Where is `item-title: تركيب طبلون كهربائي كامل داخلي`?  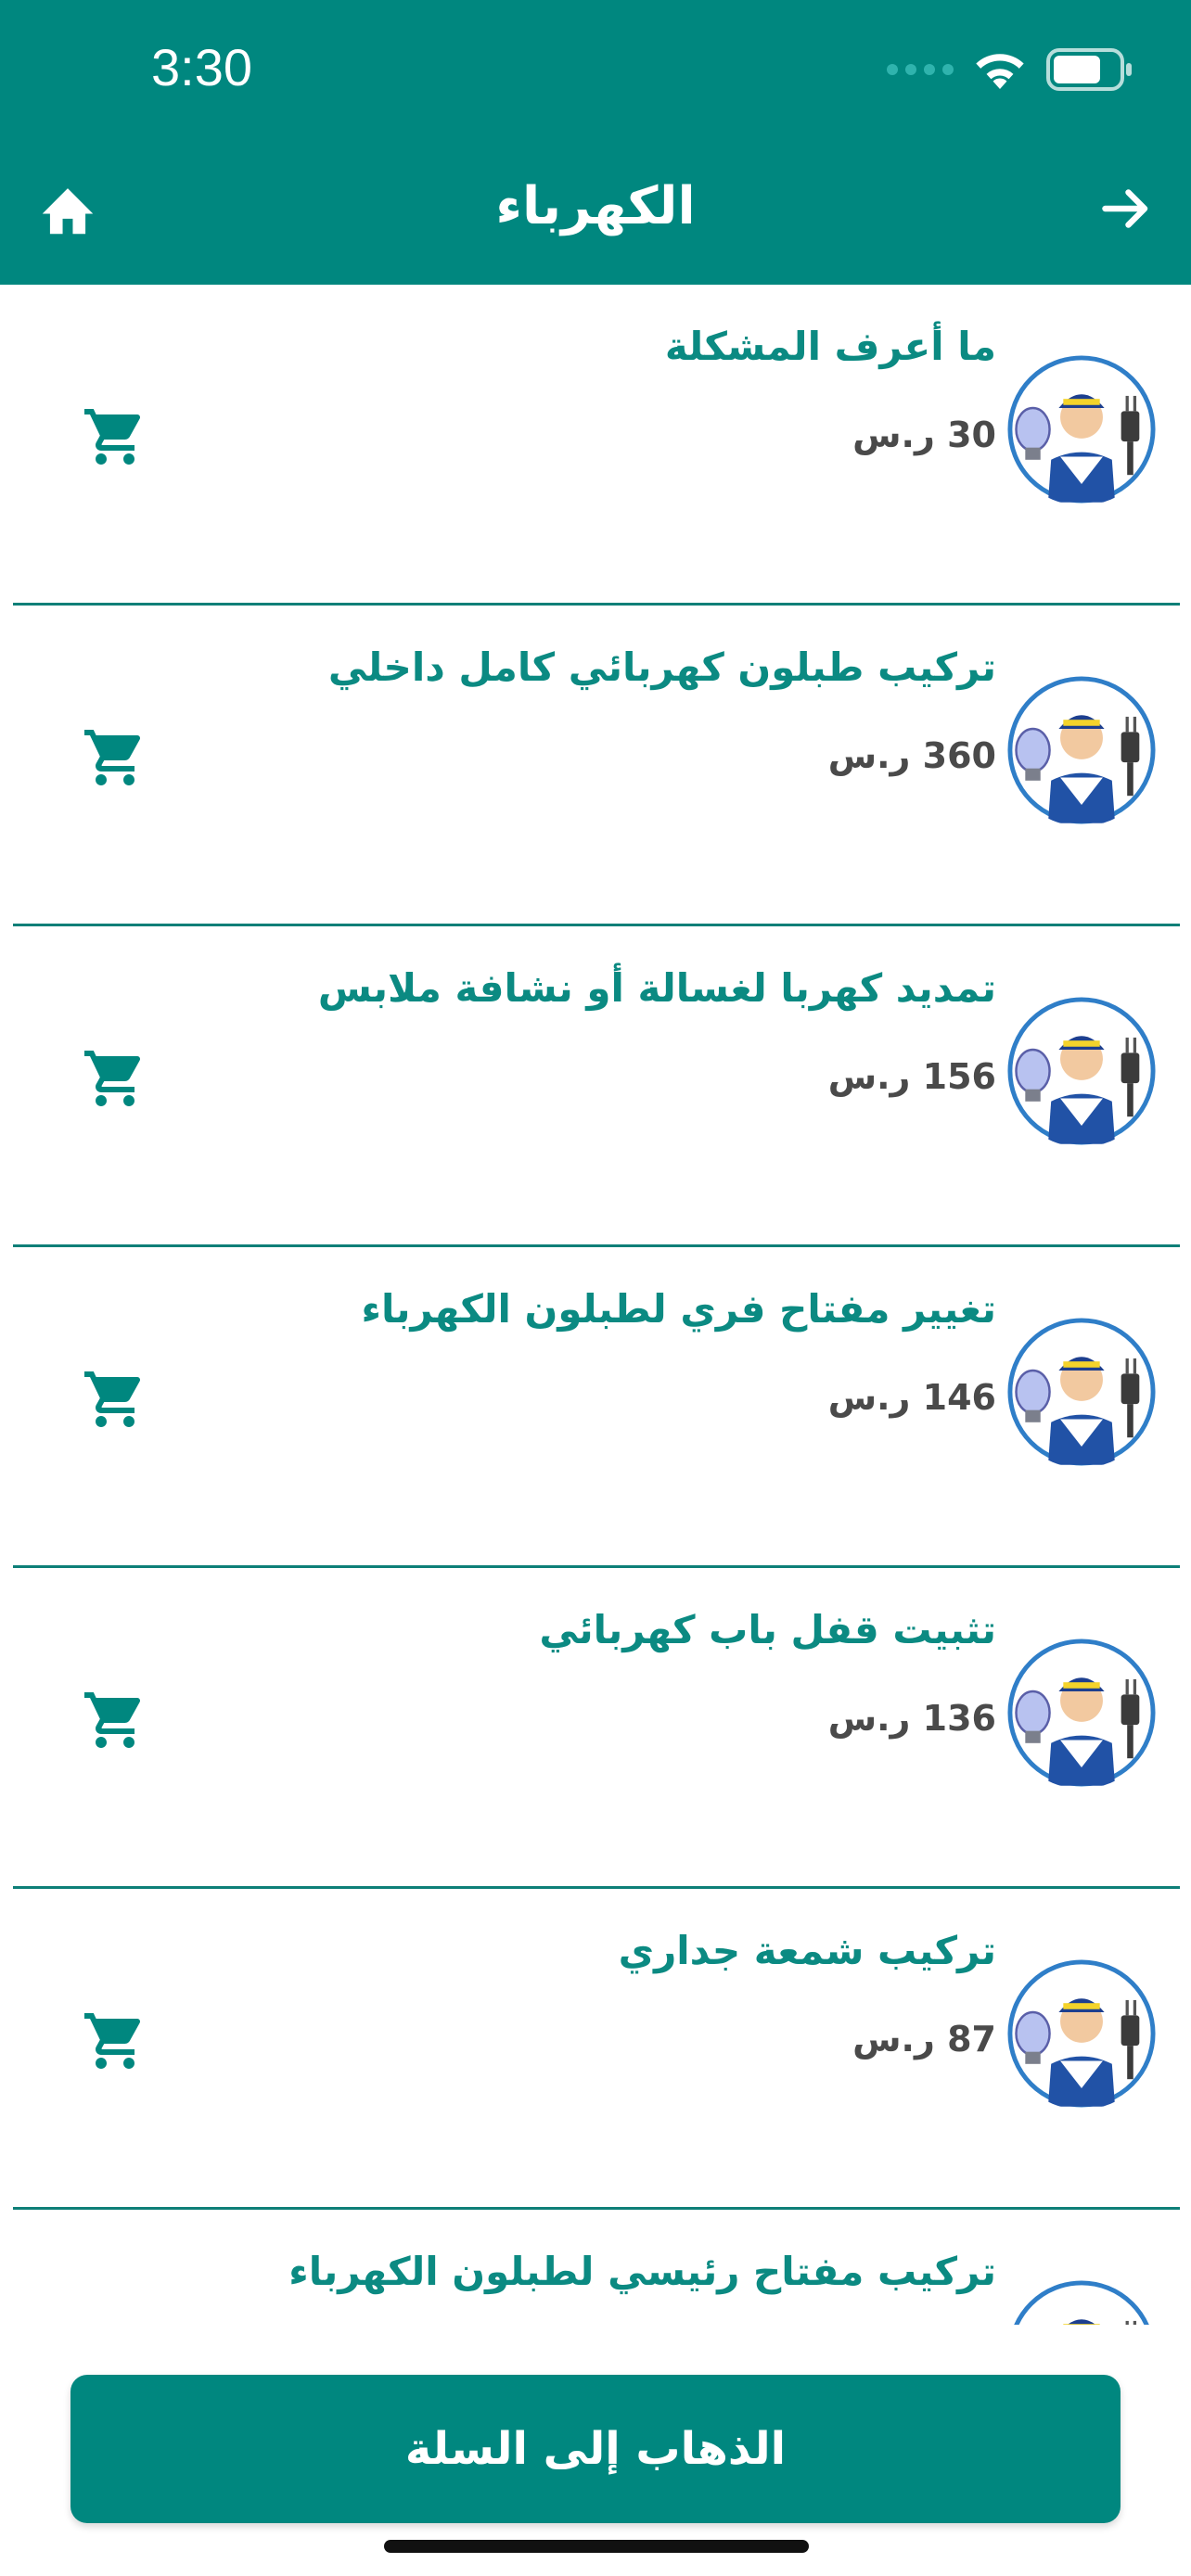
item-title: تركيب طبلون كهربائي كامل داخلي is located at coordinates (662, 667).